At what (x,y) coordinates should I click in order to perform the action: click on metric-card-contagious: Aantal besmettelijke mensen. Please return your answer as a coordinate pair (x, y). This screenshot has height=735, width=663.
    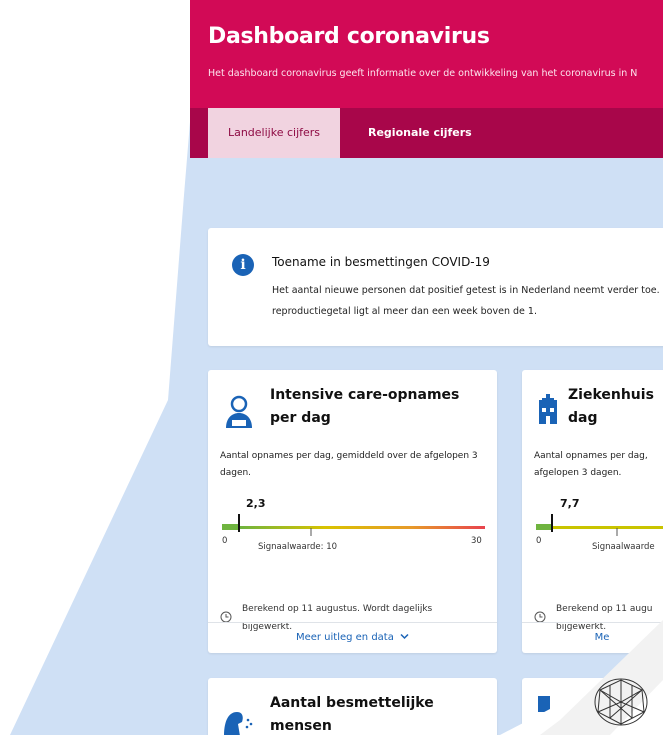
    Looking at the image, I should click on (352, 706).